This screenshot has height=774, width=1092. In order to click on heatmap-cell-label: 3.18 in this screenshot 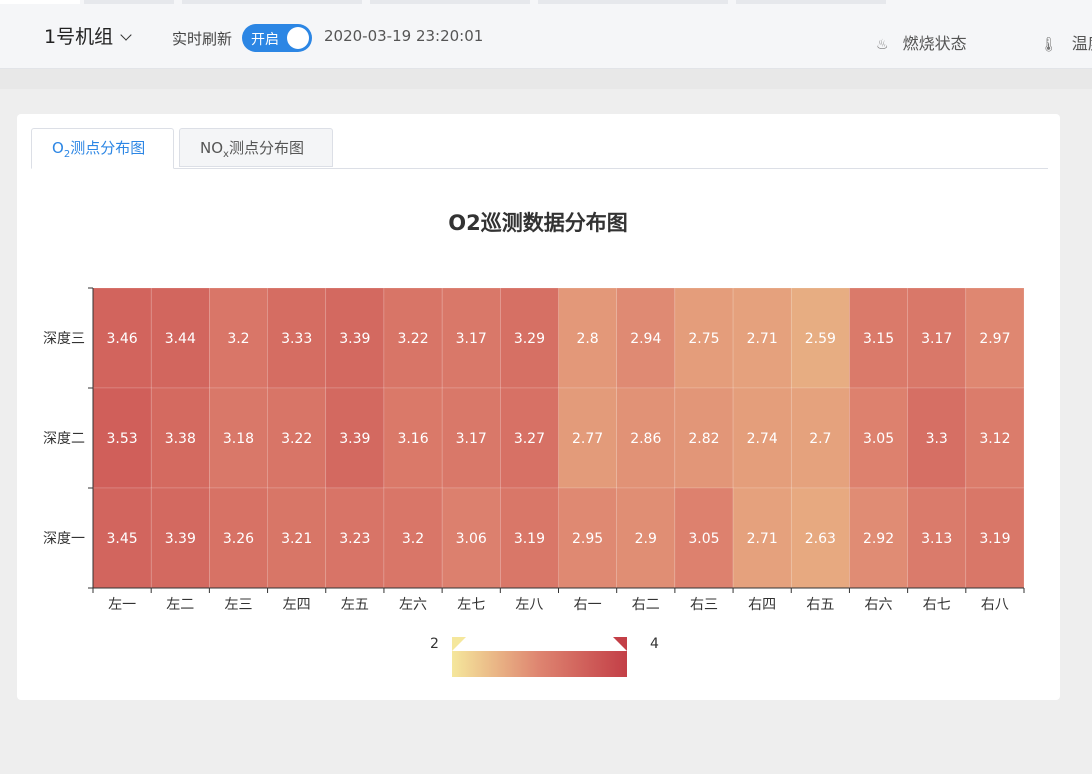, I will do `click(238, 439)`.